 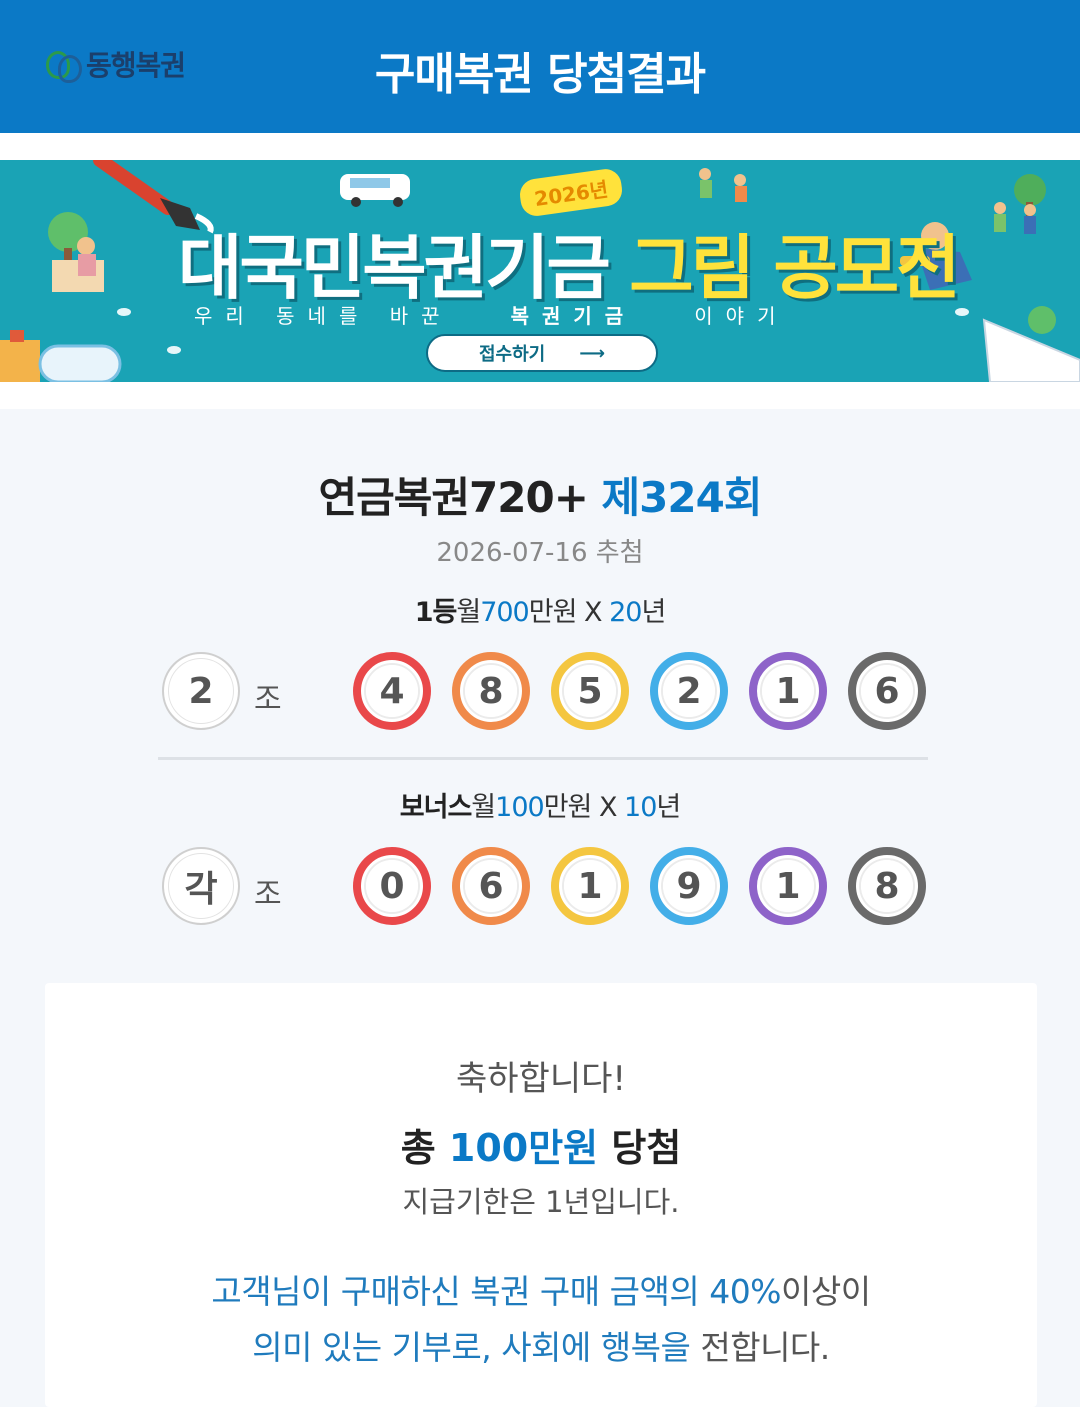 What do you see at coordinates (1035, 254) in the screenshot?
I see `tree-icon` at bounding box center [1035, 254].